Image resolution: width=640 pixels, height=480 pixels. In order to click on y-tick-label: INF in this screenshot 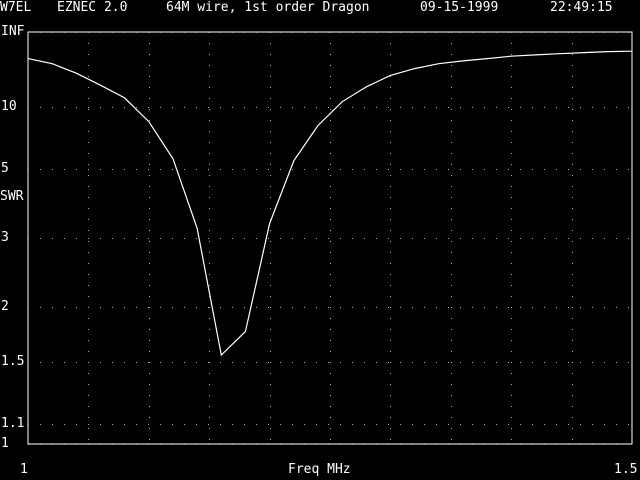, I will do `click(13, 31)`.